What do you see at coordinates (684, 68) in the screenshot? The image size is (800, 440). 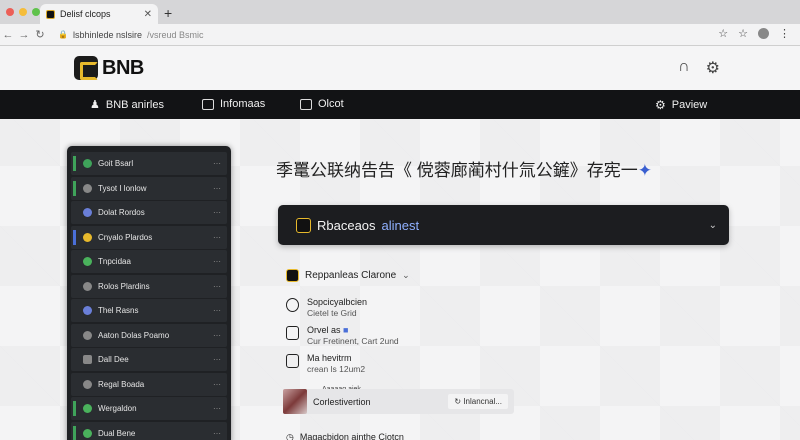 I see `notification-icon: ∩` at bounding box center [684, 68].